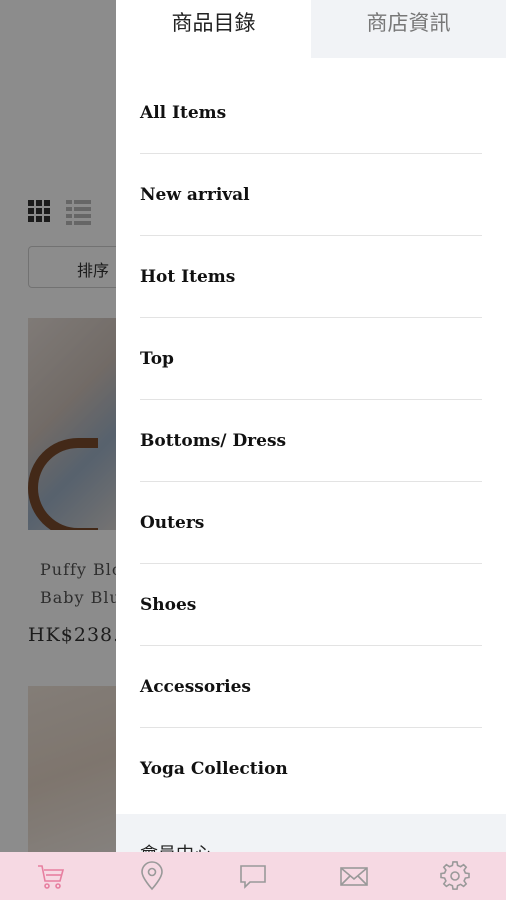 The image size is (506, 900). I want to click on category-item-yoga-collection: Yoga Collection, so click(311, 769).